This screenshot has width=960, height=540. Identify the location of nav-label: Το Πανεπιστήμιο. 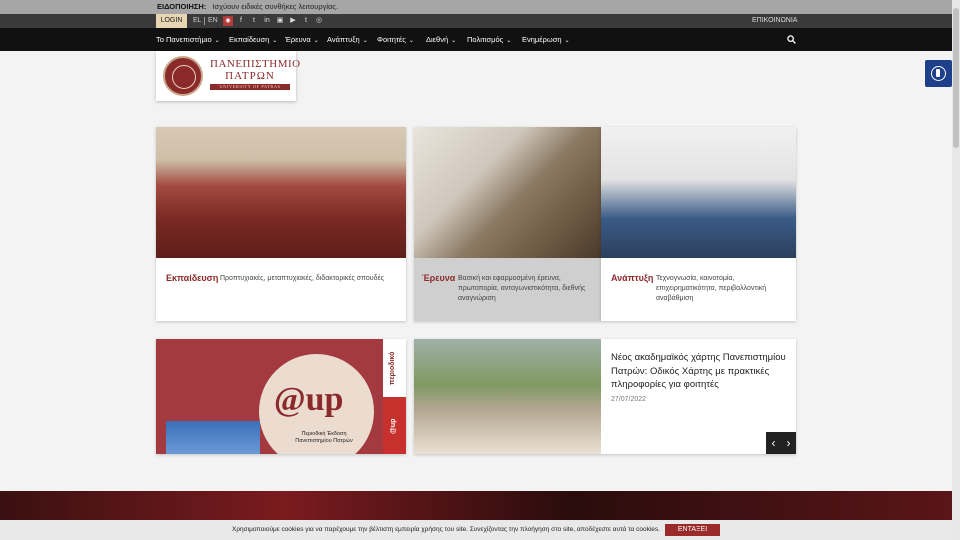
(184, 39).